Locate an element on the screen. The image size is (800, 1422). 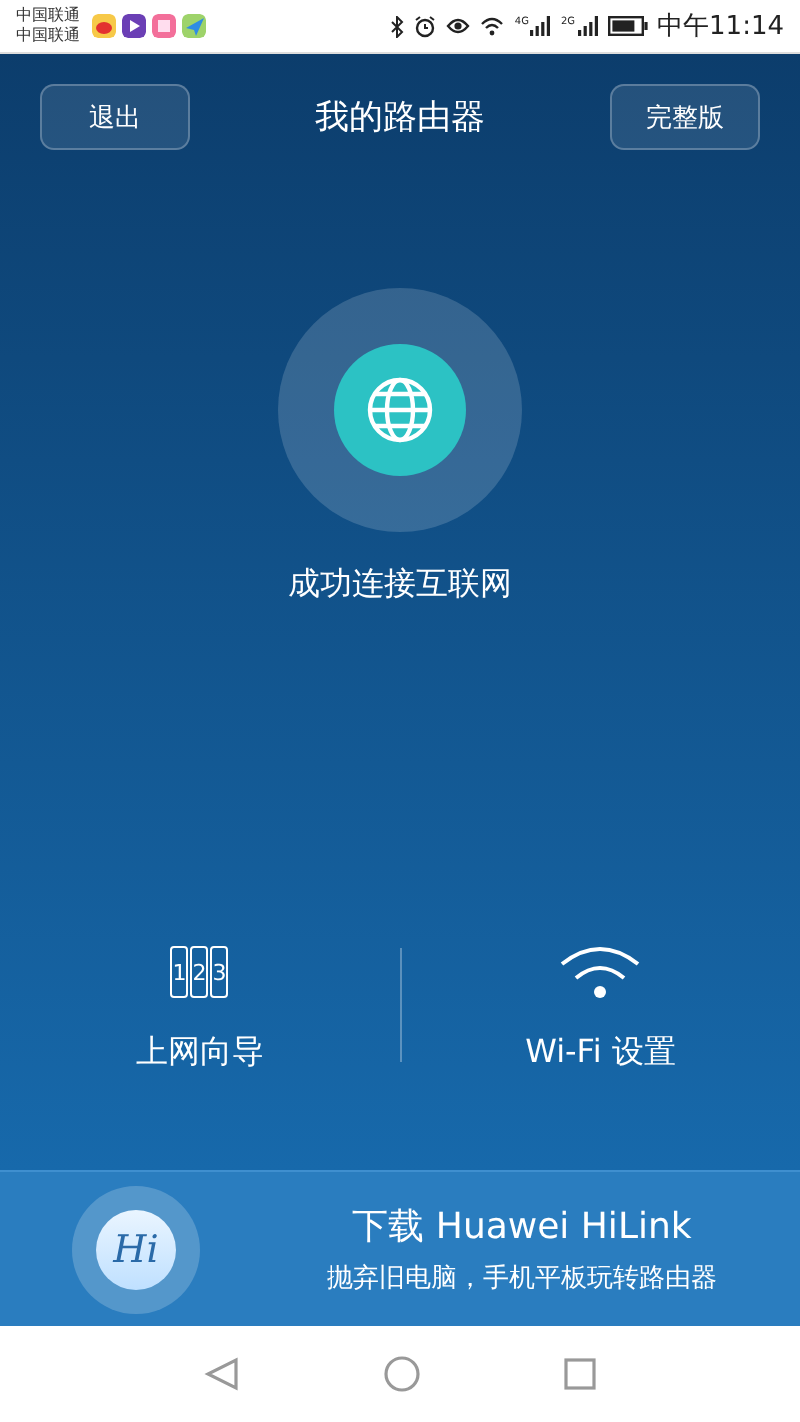
step-number: 1 is located at coordinates (179, 972).